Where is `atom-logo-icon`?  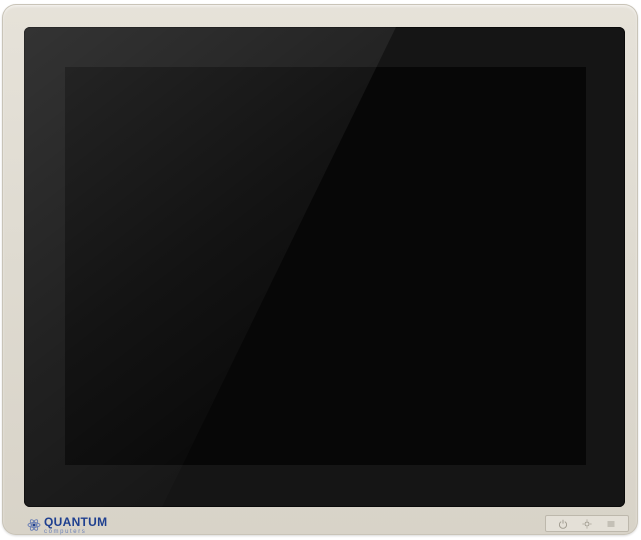
atom-logo-icon is located at coordinates (34, 525).